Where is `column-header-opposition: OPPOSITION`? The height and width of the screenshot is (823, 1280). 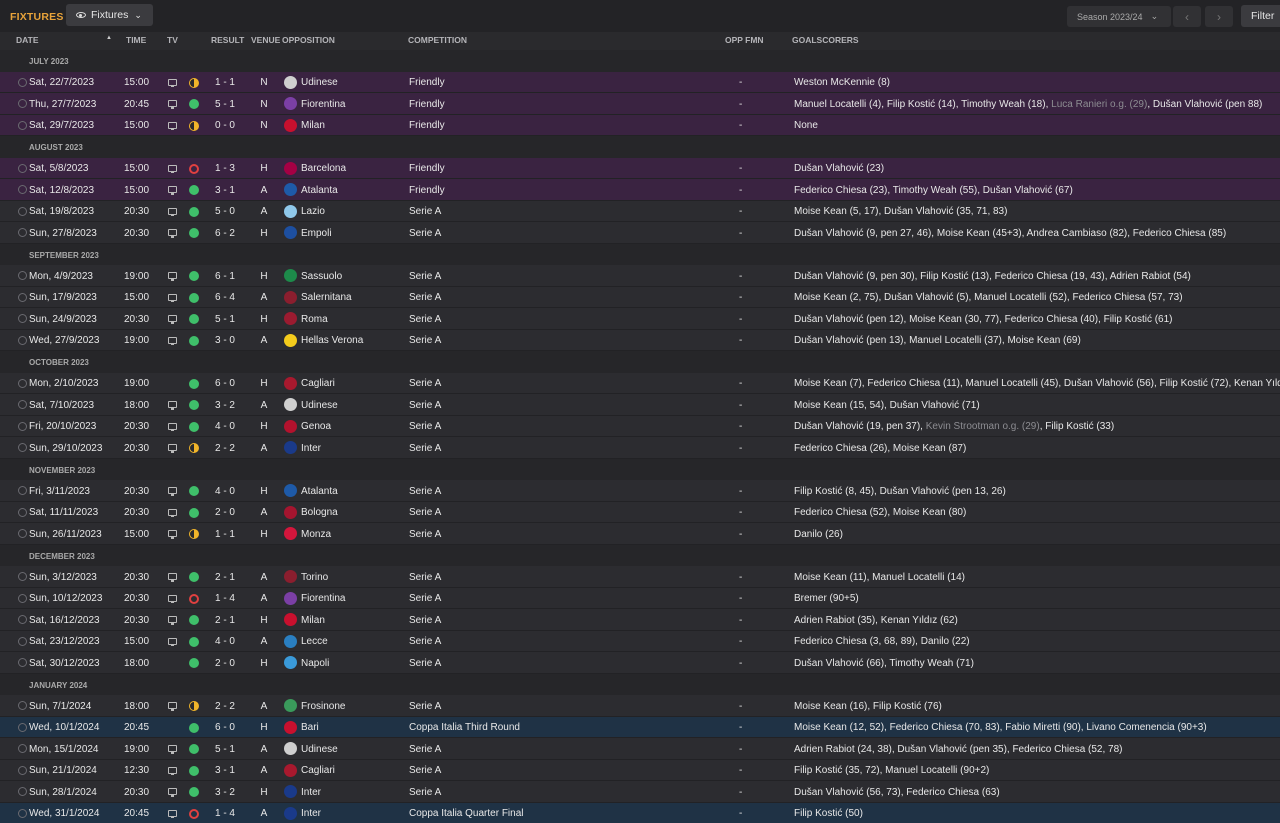 column-header-opposition: OPPOSITION is located at coordinates (308, 40).